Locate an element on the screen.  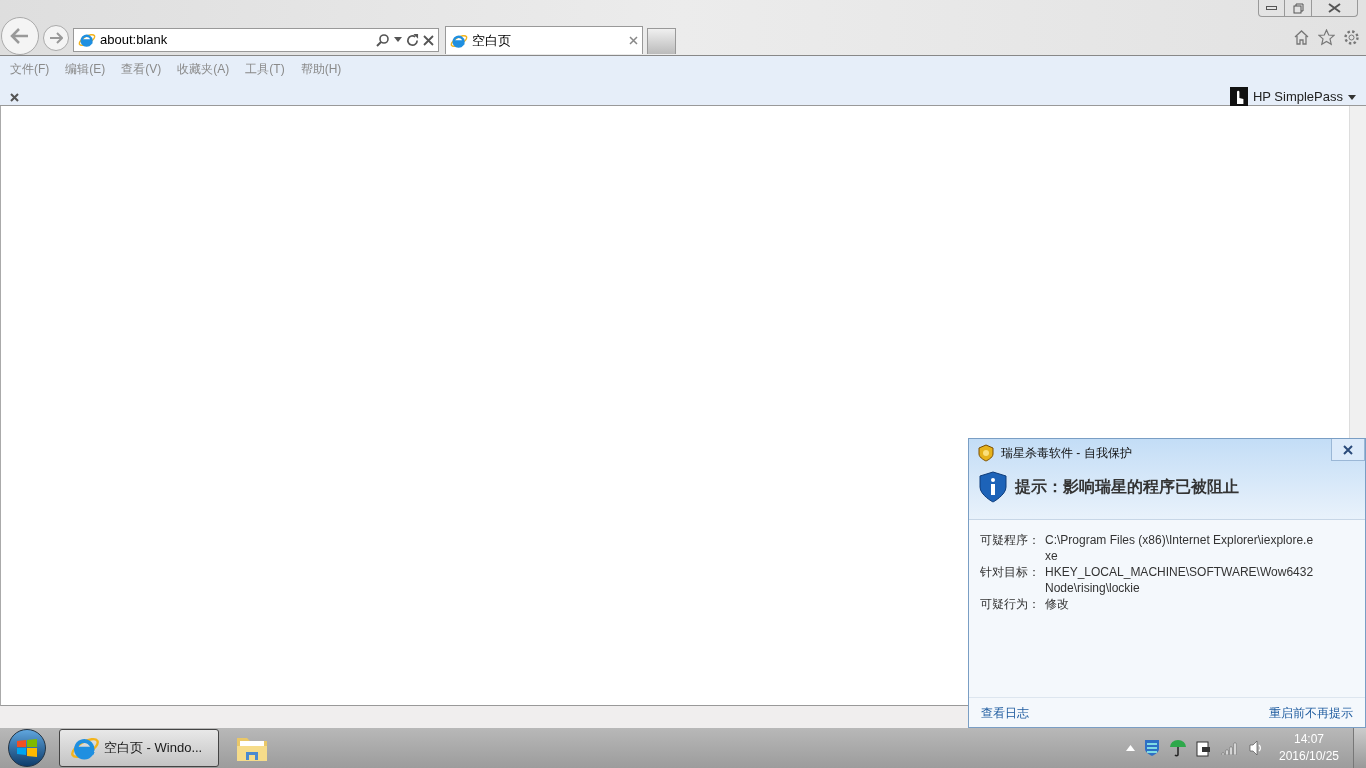
restore-button is located at coordinates (1298, 8).